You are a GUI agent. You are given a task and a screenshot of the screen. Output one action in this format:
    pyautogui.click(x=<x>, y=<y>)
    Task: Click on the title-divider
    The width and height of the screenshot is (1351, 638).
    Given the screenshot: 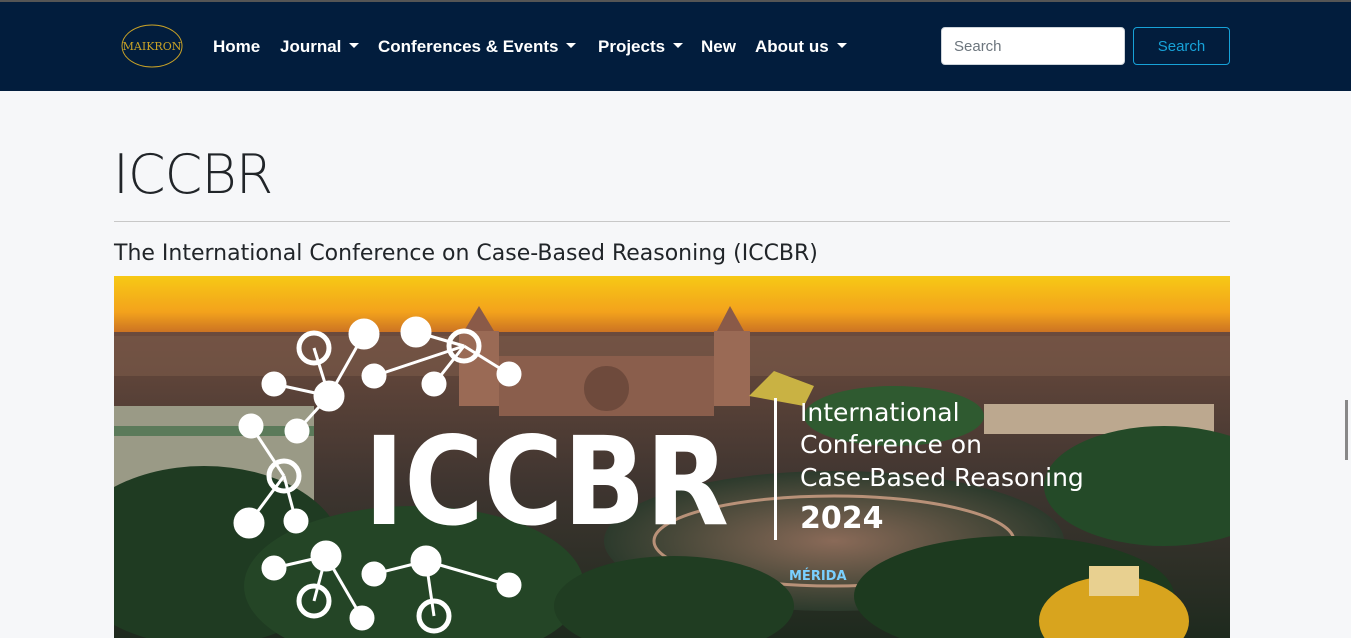 What is the action you would take?
    pyautogui.click(x=672, y=221)
    